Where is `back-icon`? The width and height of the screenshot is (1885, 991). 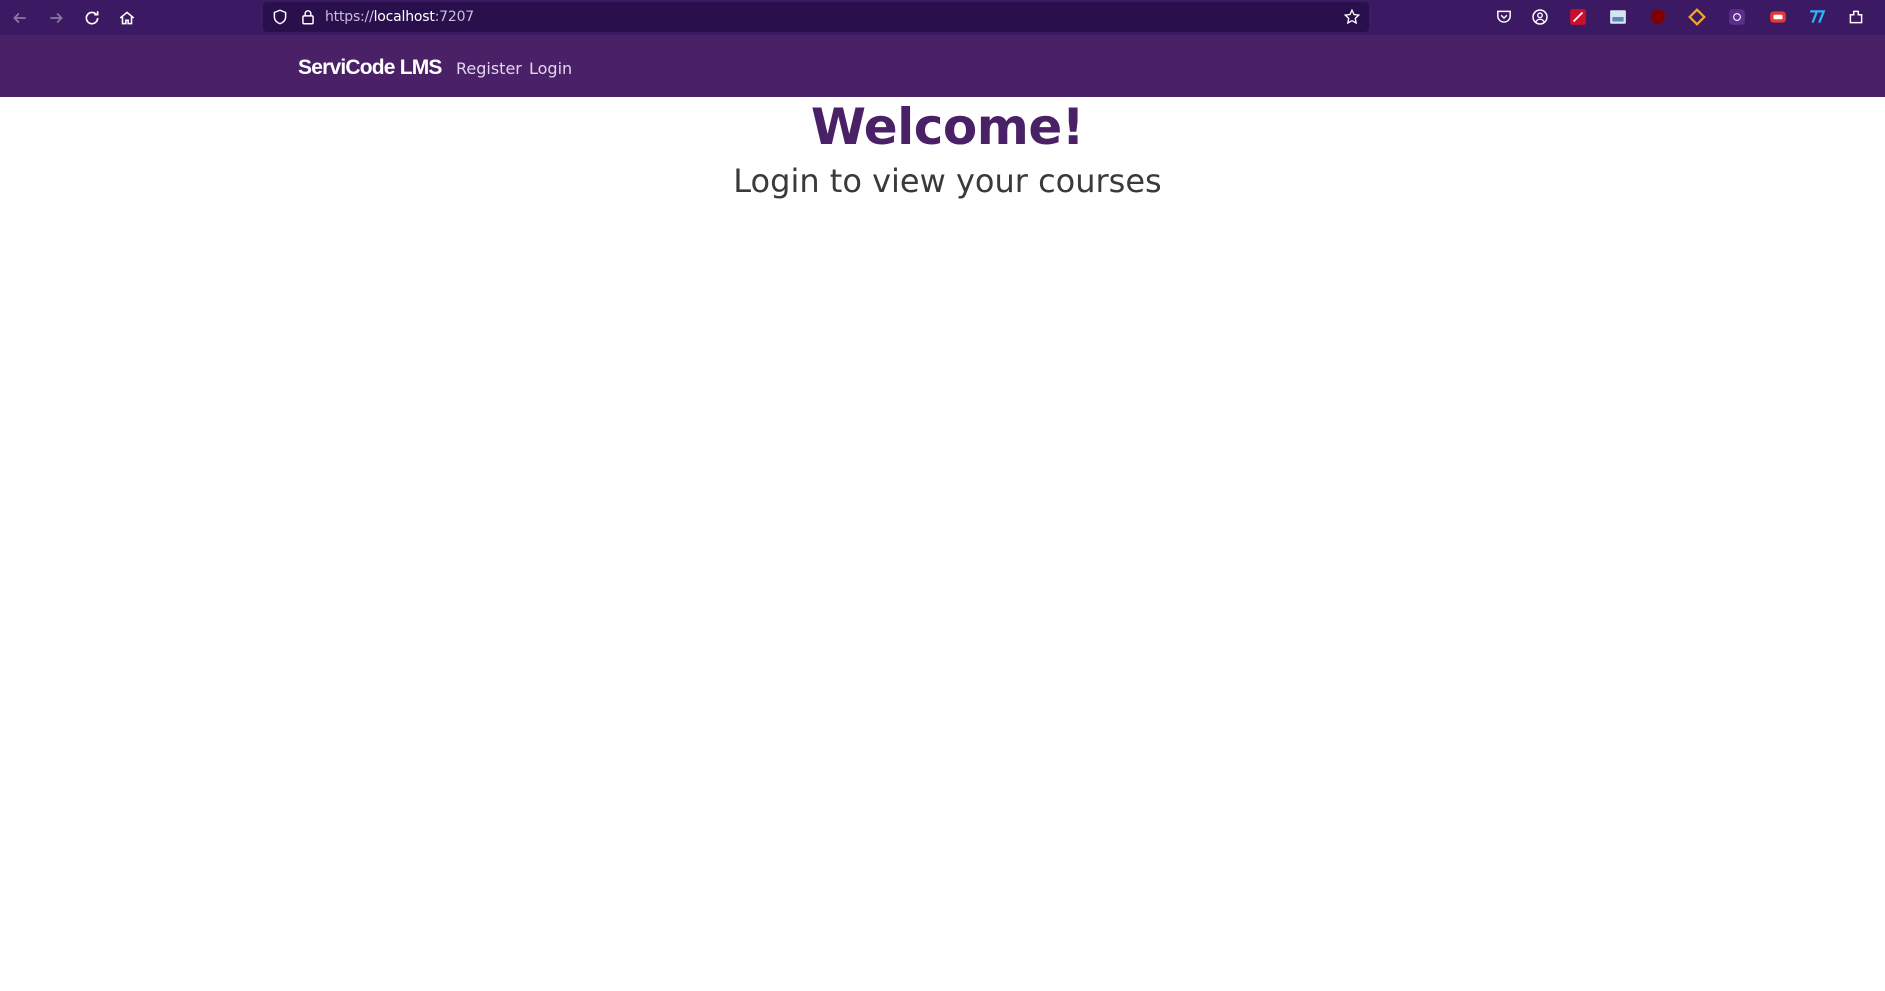
back-icon is located at coordinates (19, 18).